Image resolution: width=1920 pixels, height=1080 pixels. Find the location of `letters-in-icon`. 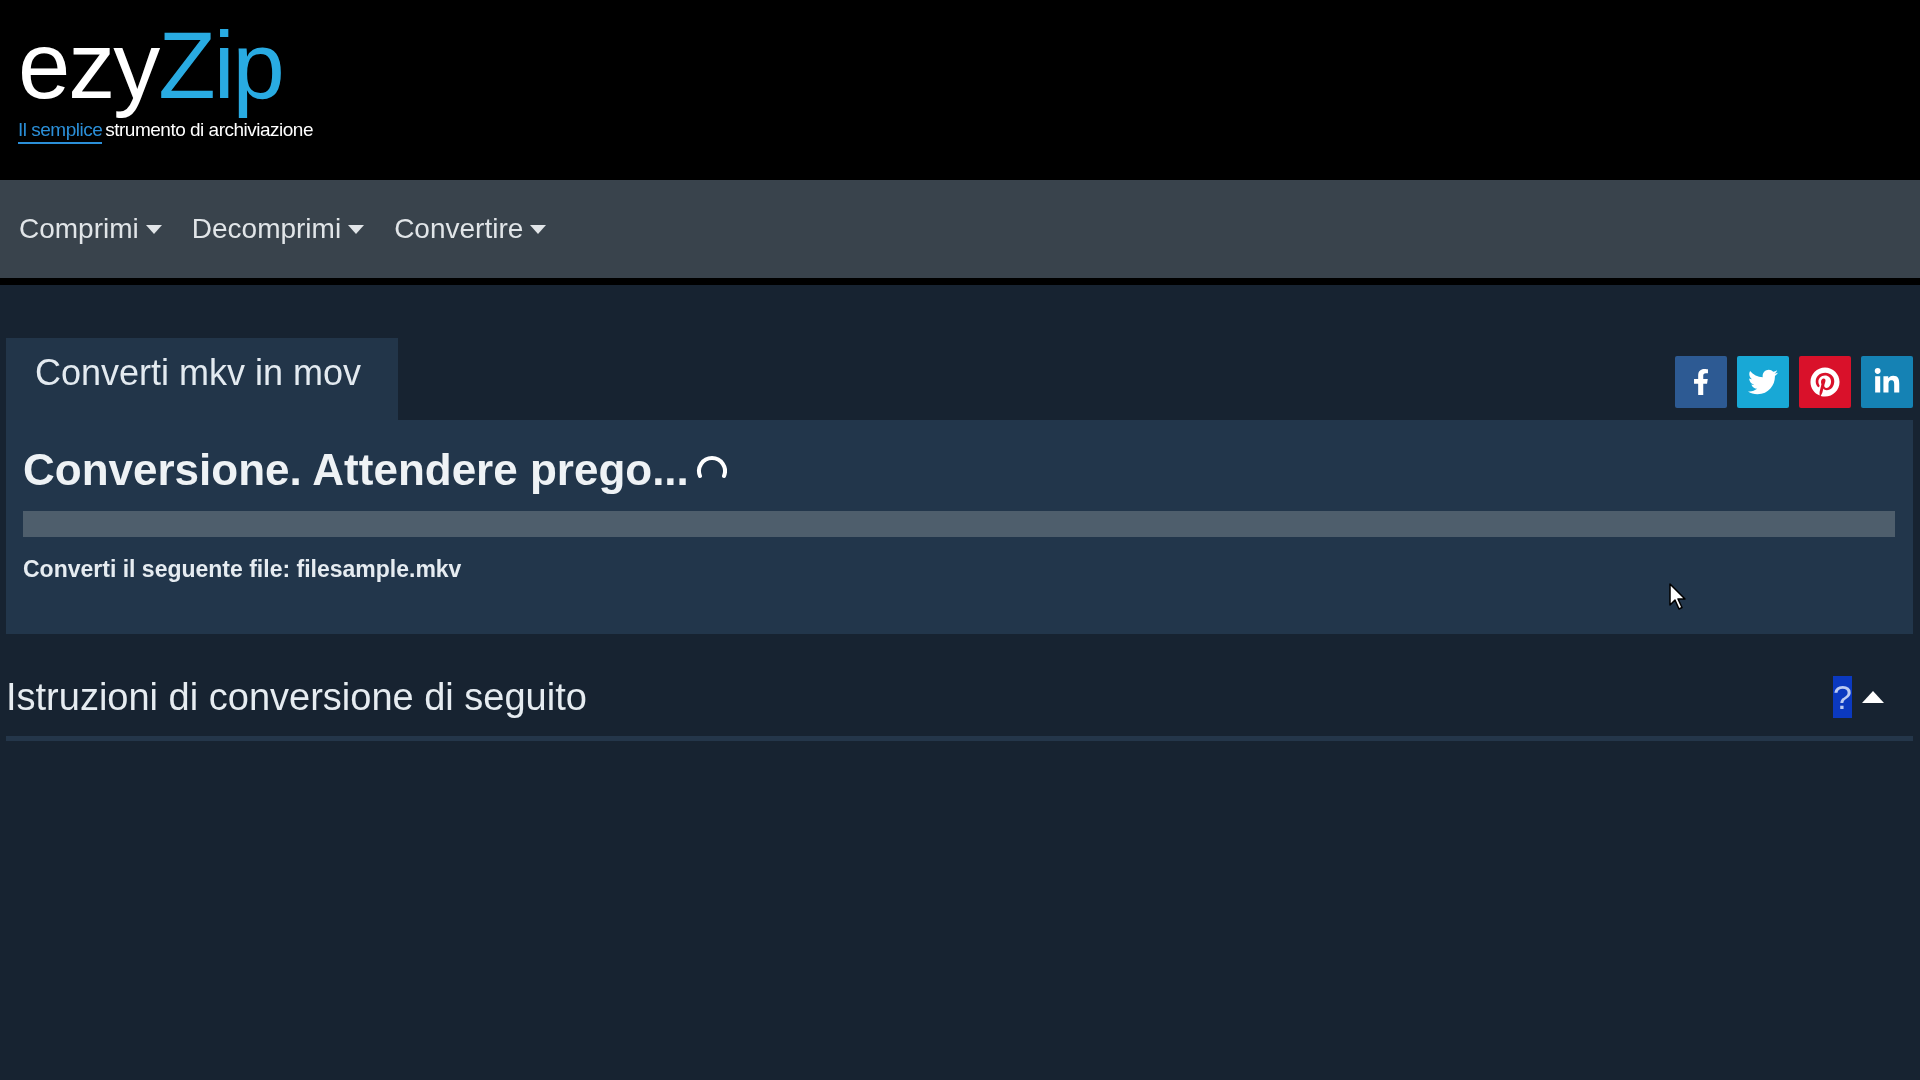

letters-in-icon is located at coordinates (1887, 382).